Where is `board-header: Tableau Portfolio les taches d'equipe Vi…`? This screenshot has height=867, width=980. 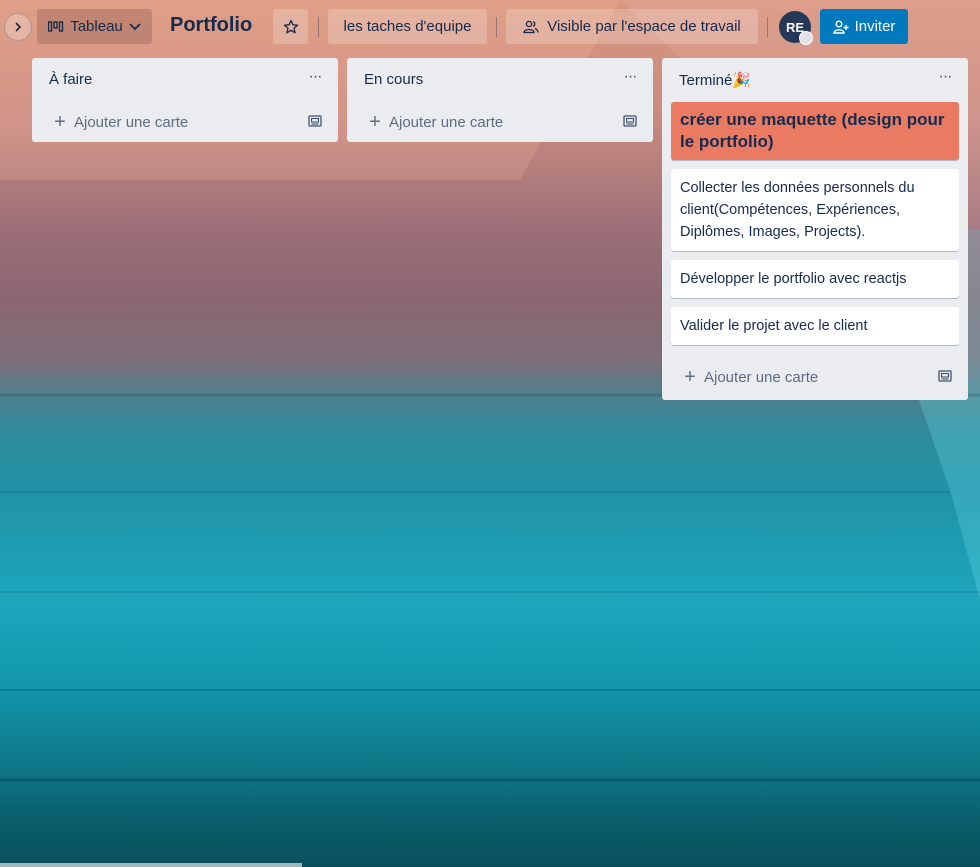 board-header: Tableau Portfolio les taches d'equipe Vi… is located at coordinates (490, 27).